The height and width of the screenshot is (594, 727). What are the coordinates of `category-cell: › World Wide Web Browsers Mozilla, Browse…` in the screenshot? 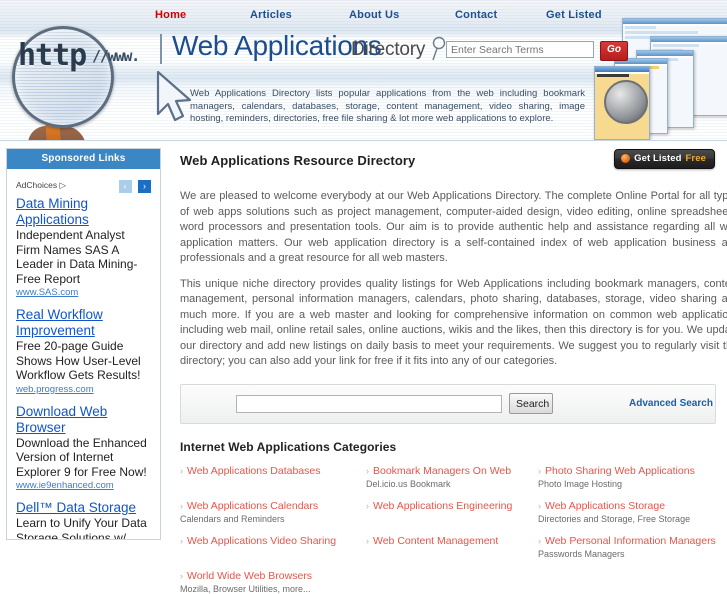 It's located at (273, 582).